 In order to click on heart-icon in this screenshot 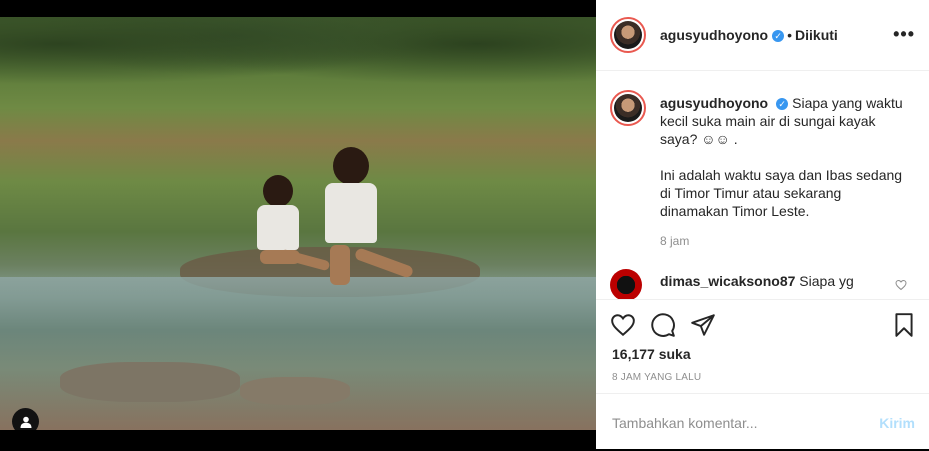, I will do `click(623, 325)`.